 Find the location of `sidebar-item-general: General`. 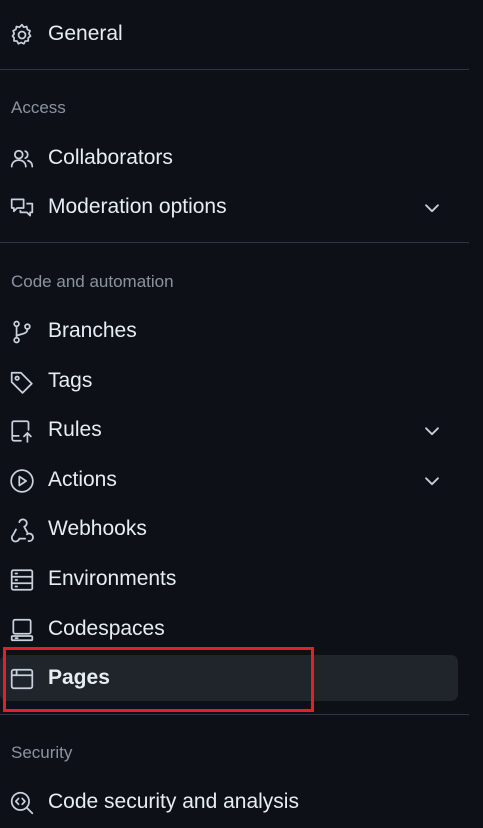

sidebar-item-general: General is located at coordinates (229, 34).